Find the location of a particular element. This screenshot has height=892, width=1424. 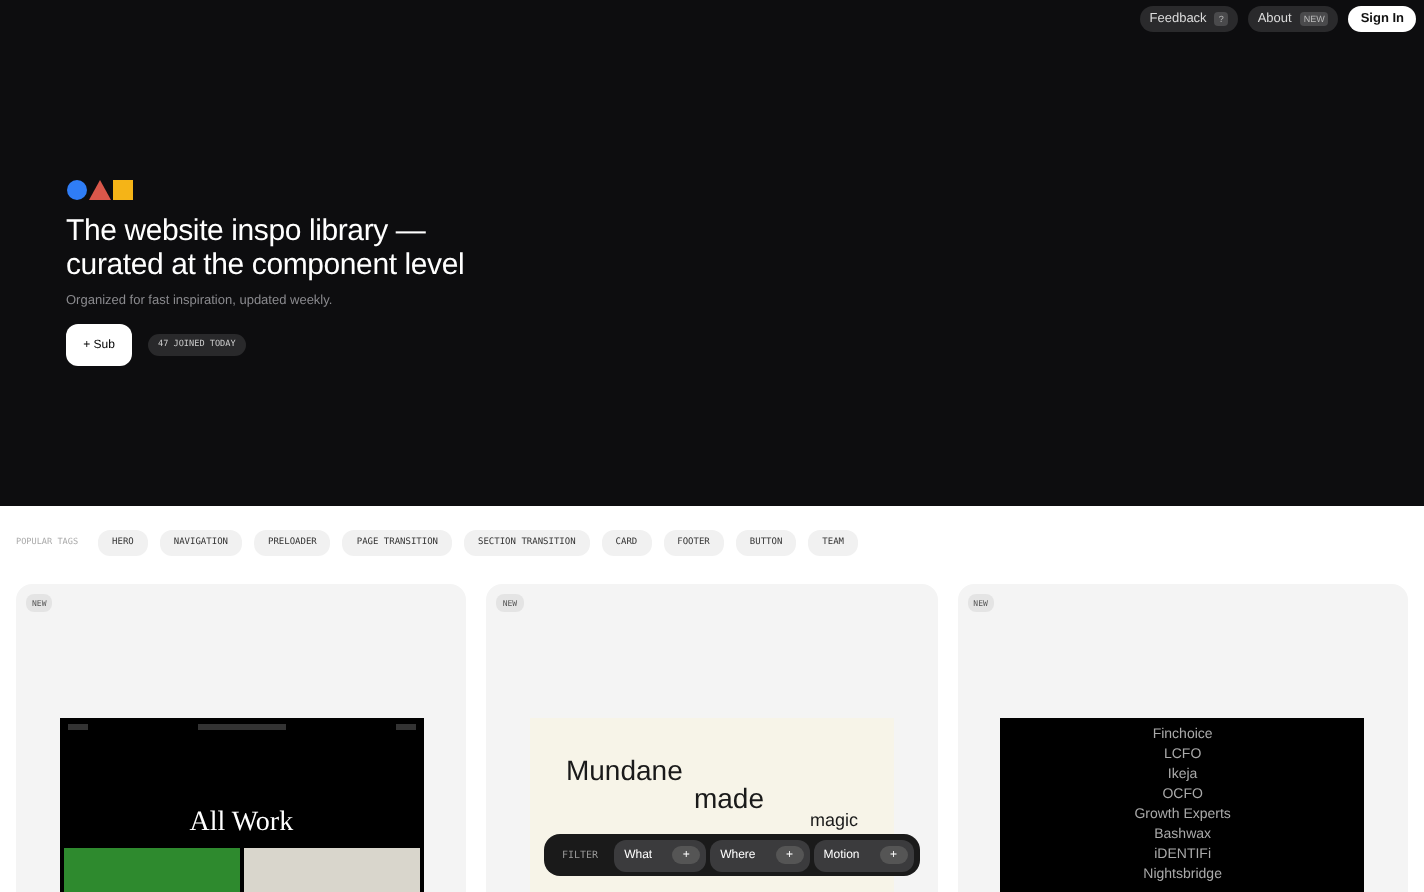

preview-heading: All Work is located at coordinates (241, 824).